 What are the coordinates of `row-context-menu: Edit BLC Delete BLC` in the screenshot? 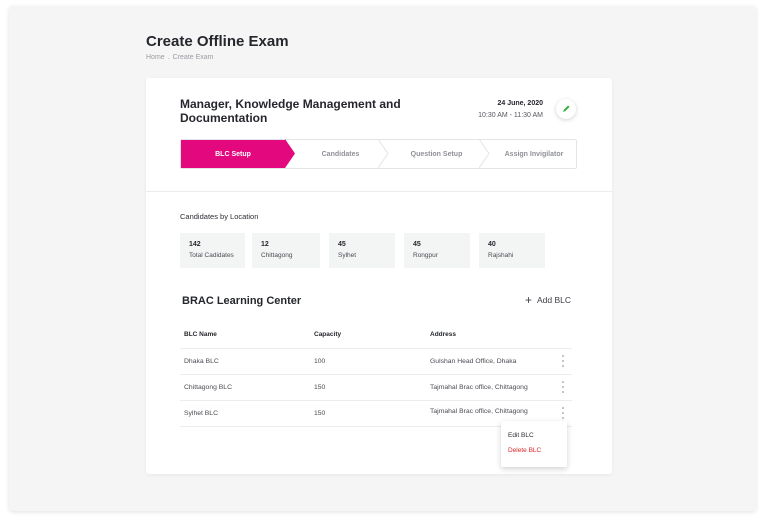 It's located at (534, 444).